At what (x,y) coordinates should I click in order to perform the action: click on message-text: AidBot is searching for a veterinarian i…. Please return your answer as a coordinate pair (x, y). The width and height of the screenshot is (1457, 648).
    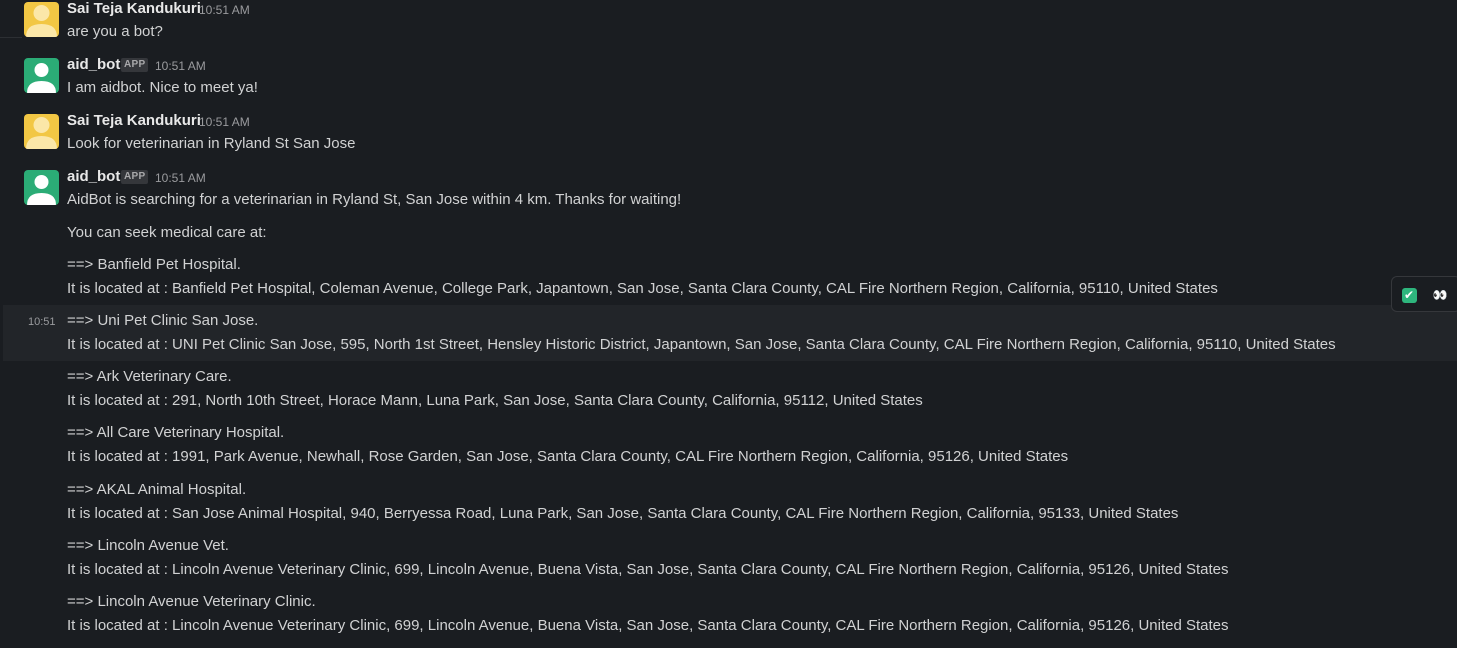
    Looking at the image, I should click on (374, 199).